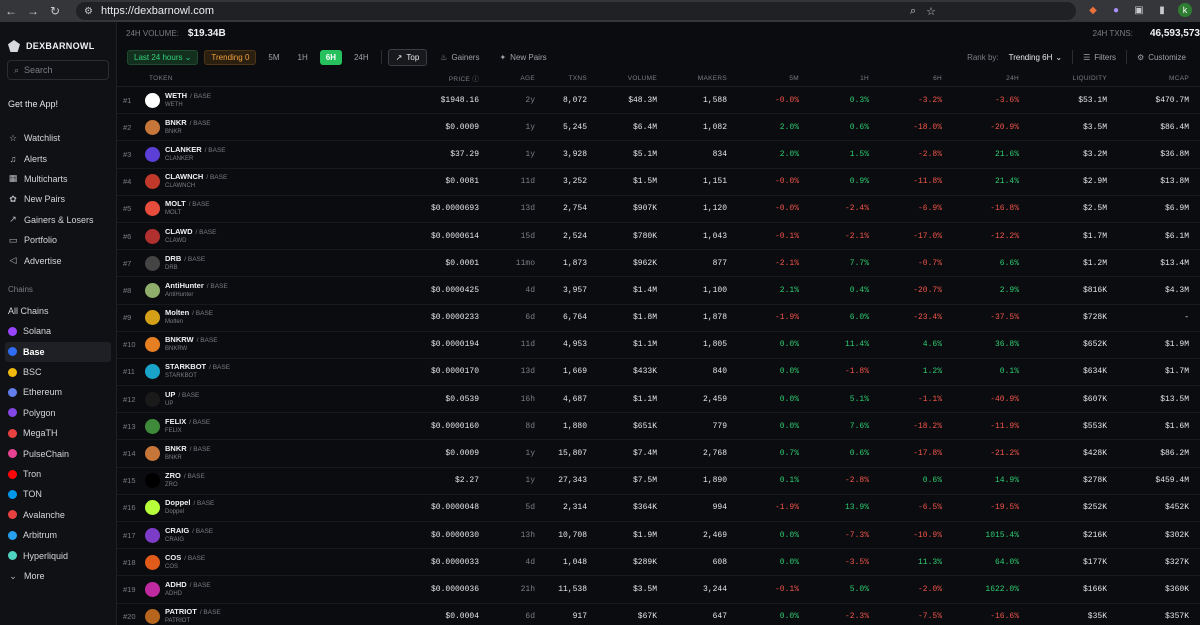  What do you see at coordinates (412, 78) in the screenshot?
I see `header-price: PRICE ⓘ` at bounding box center [412, 78].